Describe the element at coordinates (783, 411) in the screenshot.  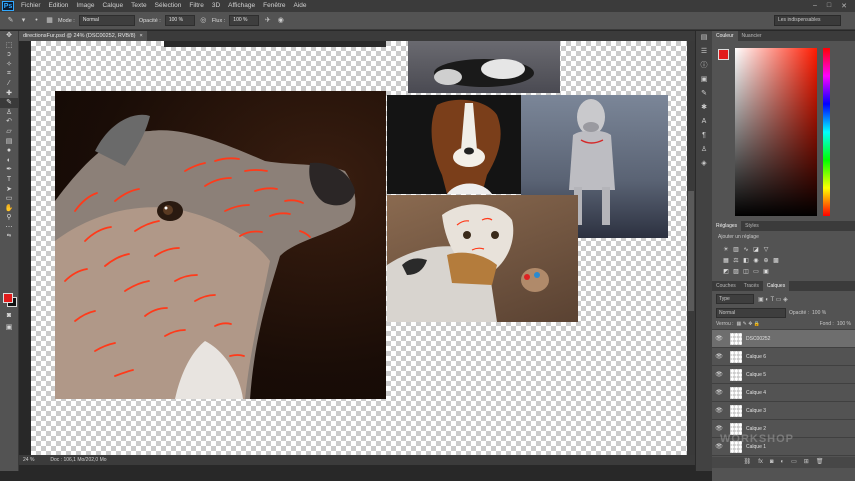
I see `layer-row: 👁 Calque 3` at that location.